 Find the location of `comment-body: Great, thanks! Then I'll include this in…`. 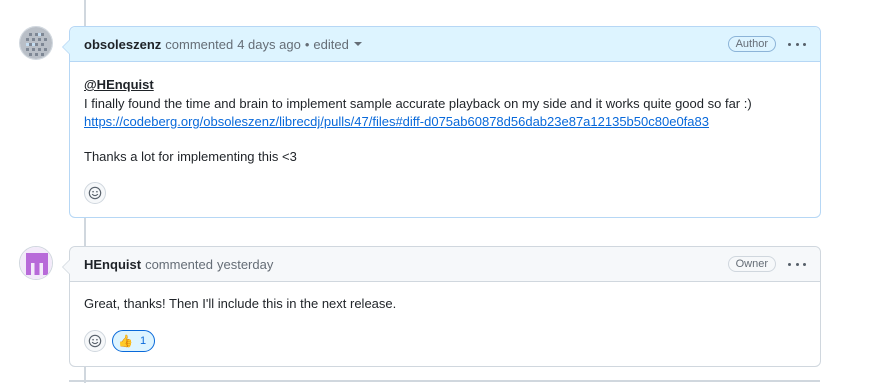

comment-body: Great, thanks! Then I'll include this in… is located at coordinates (445, 298).